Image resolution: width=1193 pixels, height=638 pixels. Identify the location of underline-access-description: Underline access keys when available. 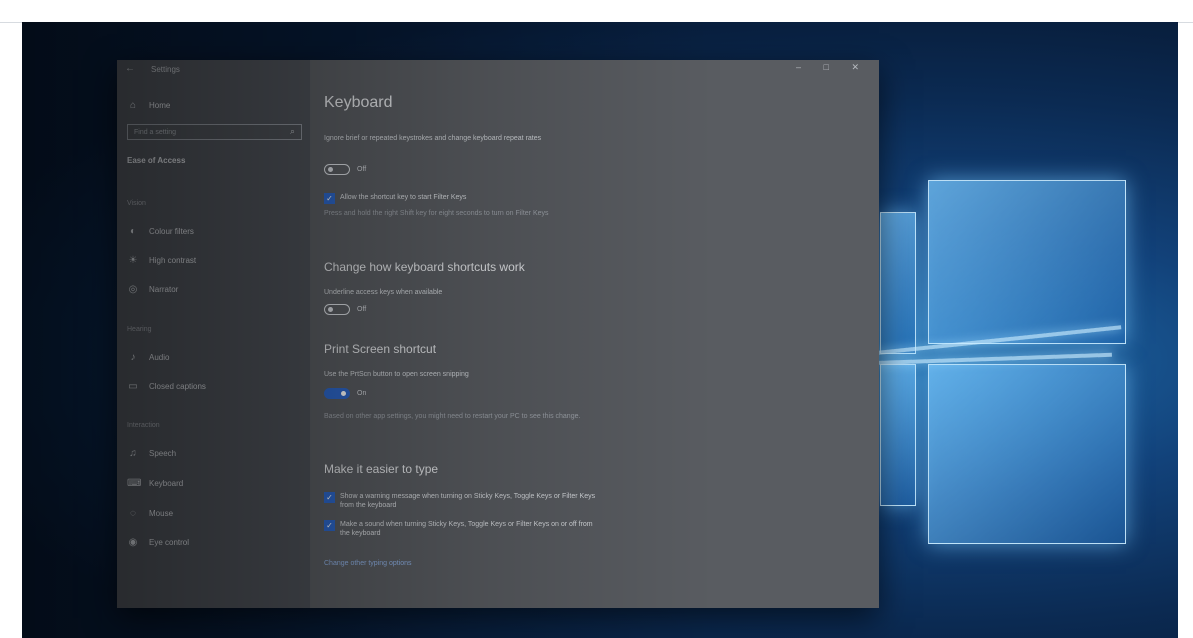
(383, 292).